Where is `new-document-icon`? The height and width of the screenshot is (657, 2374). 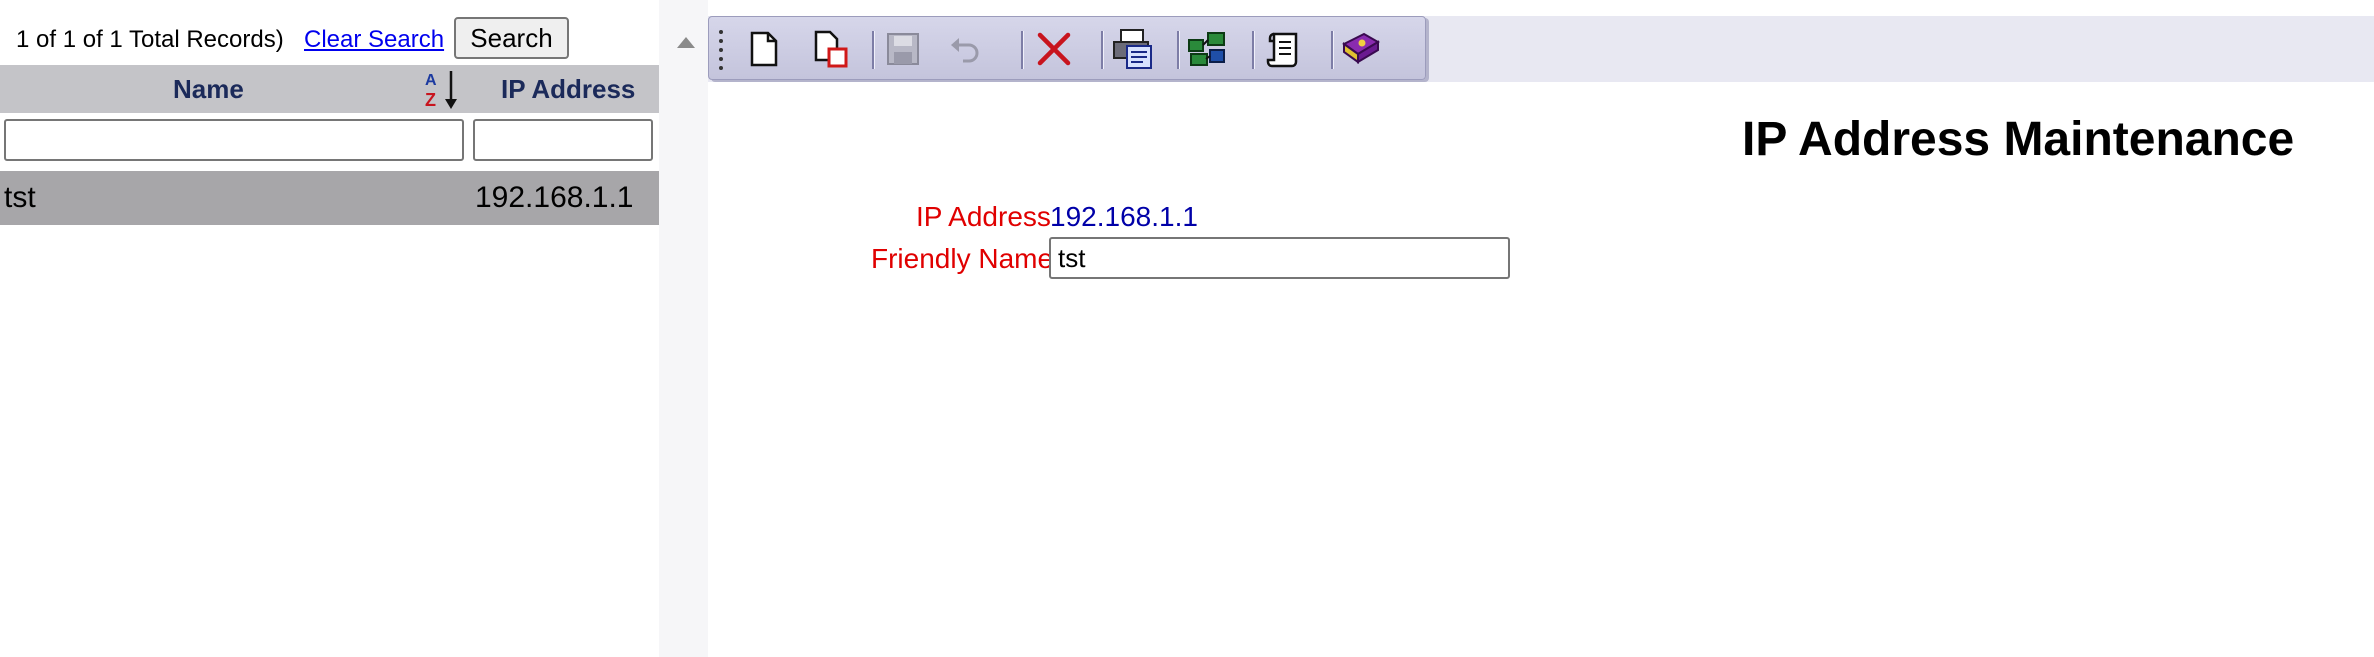
new-document-icon is located at coordinates (764, 49).